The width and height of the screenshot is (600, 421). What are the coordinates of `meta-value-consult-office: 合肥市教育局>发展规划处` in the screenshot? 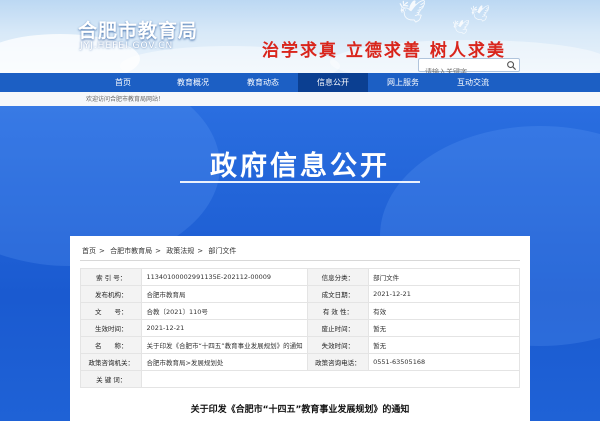 It's located at (224, 362).